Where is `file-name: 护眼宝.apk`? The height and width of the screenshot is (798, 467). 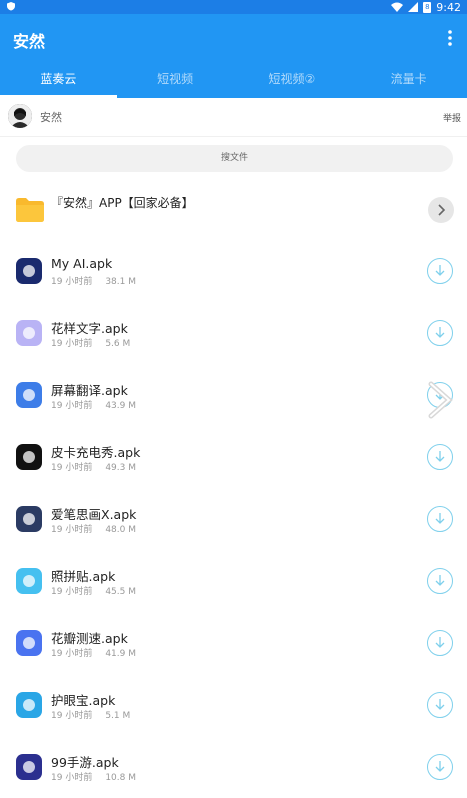 file-name: 护眼宝.apk is located at coordinates (83, 700).